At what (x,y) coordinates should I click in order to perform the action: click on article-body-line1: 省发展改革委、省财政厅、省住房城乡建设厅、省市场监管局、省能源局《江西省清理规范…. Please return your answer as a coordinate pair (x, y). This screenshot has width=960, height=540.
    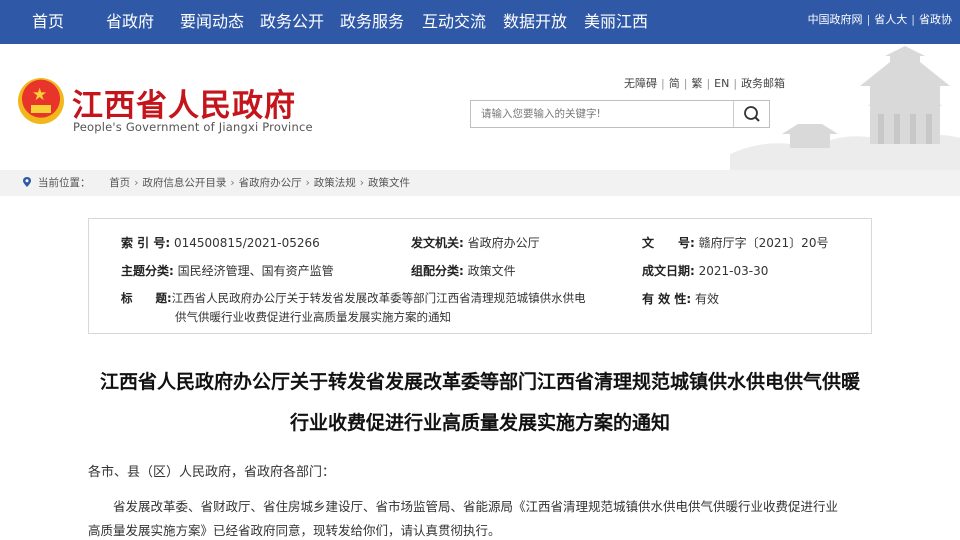
    Looking at the image, I should click on (476, 506).